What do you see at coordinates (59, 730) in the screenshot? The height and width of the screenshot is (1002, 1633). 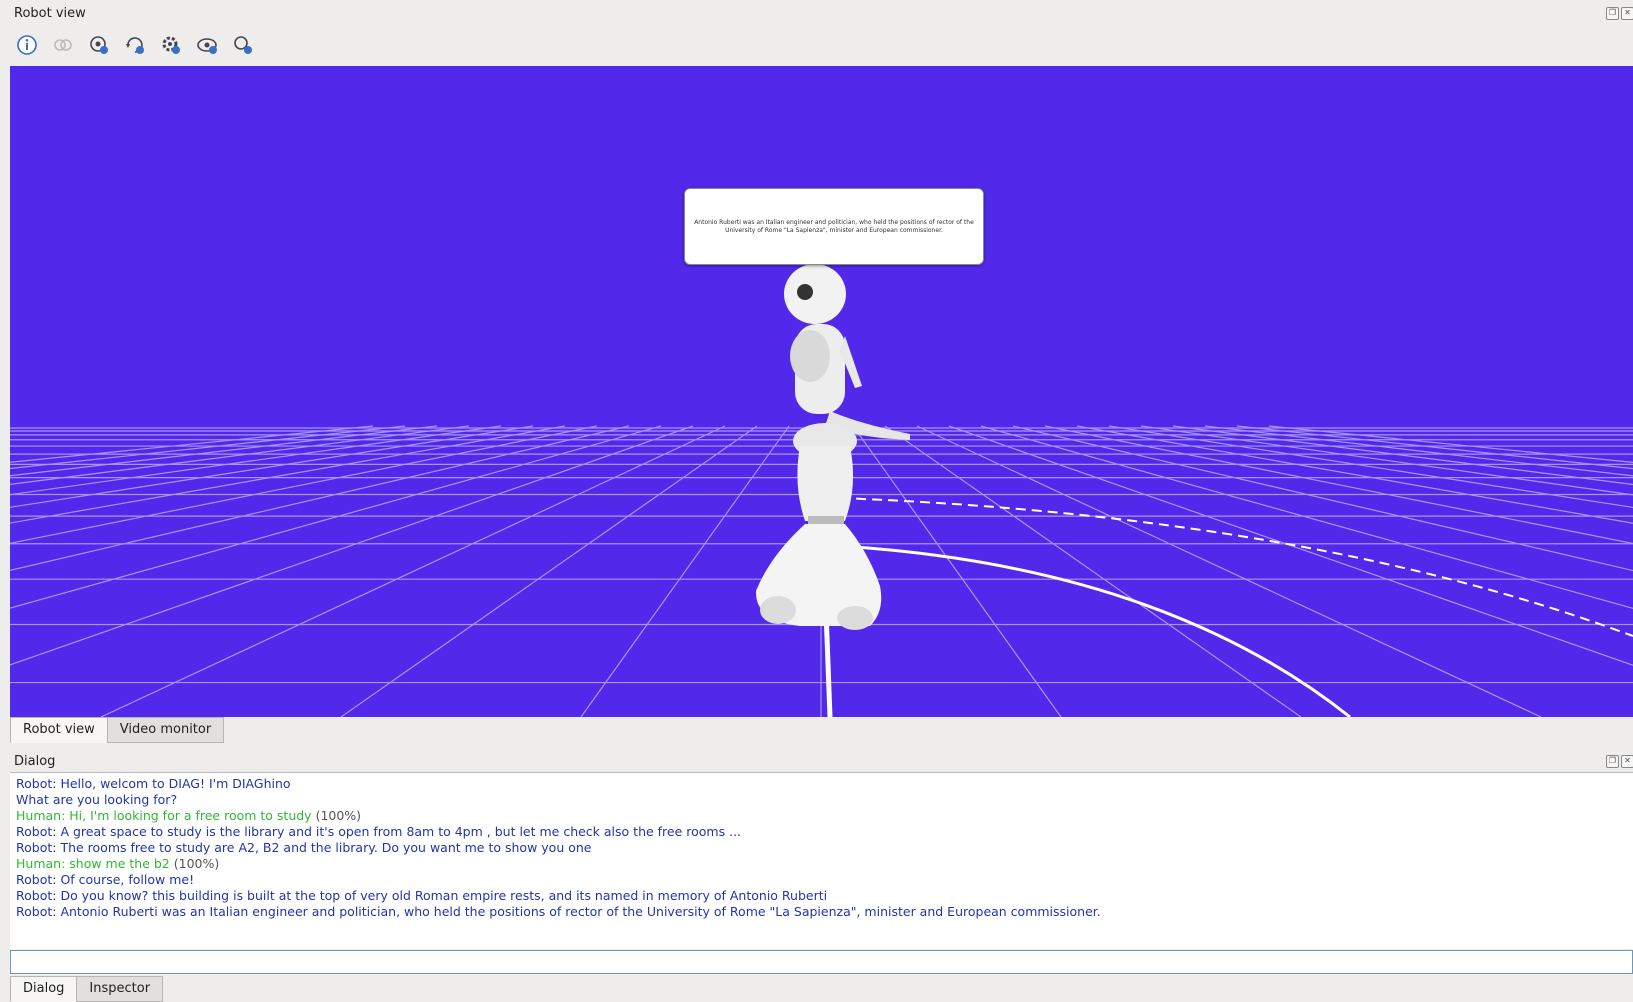 I see `tab-robot-view: Robot view` at bounding box center [59, 730].